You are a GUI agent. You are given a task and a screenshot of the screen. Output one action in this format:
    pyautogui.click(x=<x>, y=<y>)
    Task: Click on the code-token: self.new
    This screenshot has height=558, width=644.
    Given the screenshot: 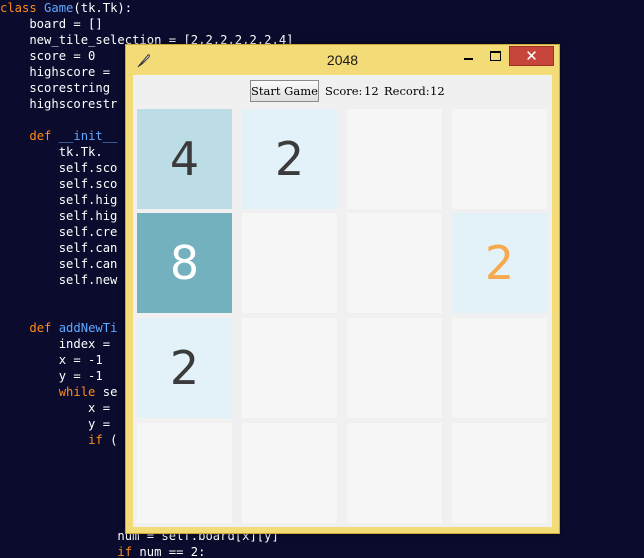 What is the action you would take?
    pyautogui.click(x=59, y=280)
    